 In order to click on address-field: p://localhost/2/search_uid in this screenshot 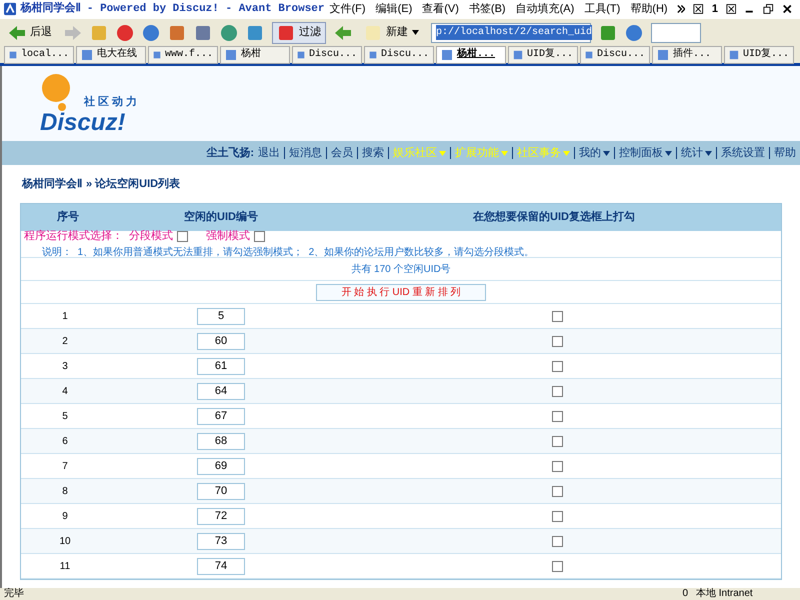, I will do `click(511, 32)`.